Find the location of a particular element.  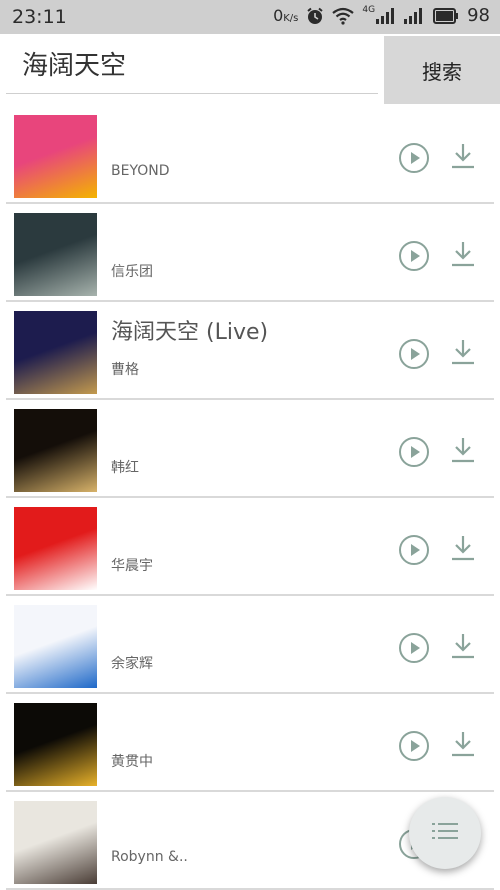

song-artist: 华晨宇 is located at coordinates (132, 566).